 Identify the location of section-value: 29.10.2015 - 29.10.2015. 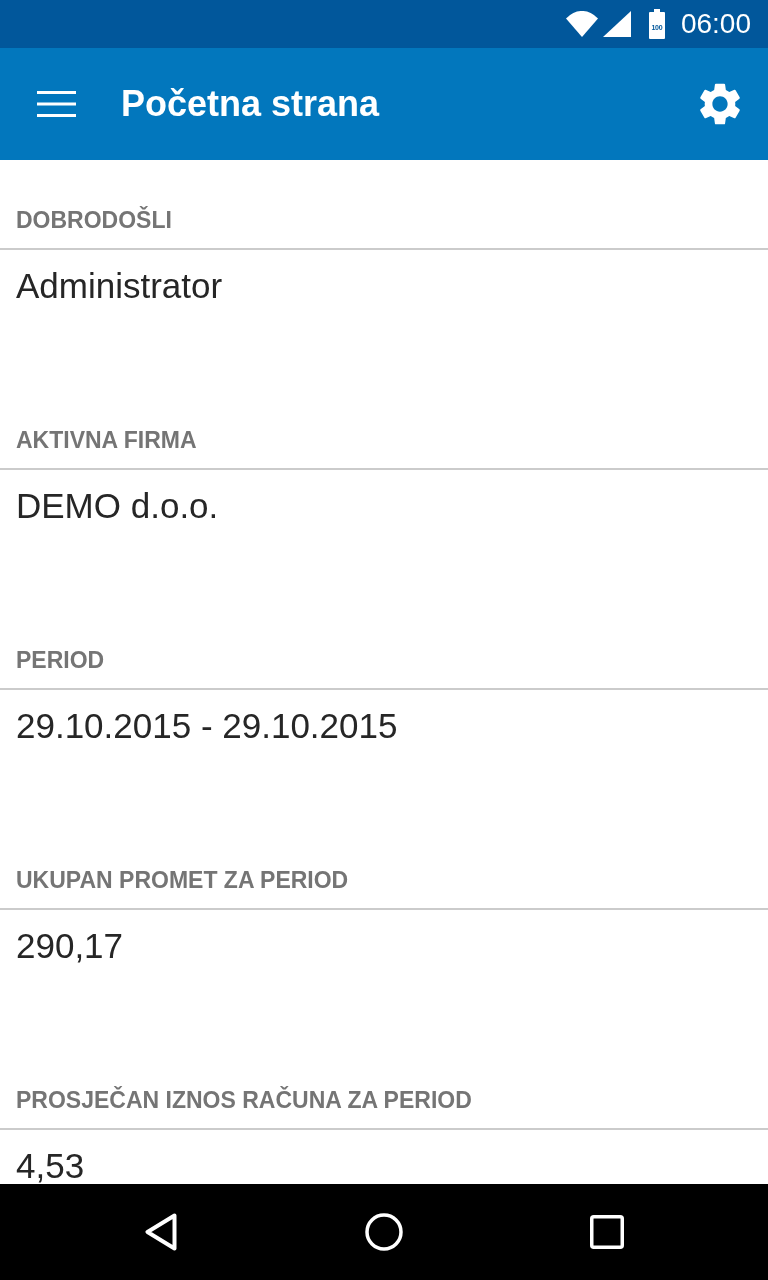
(207, 726).